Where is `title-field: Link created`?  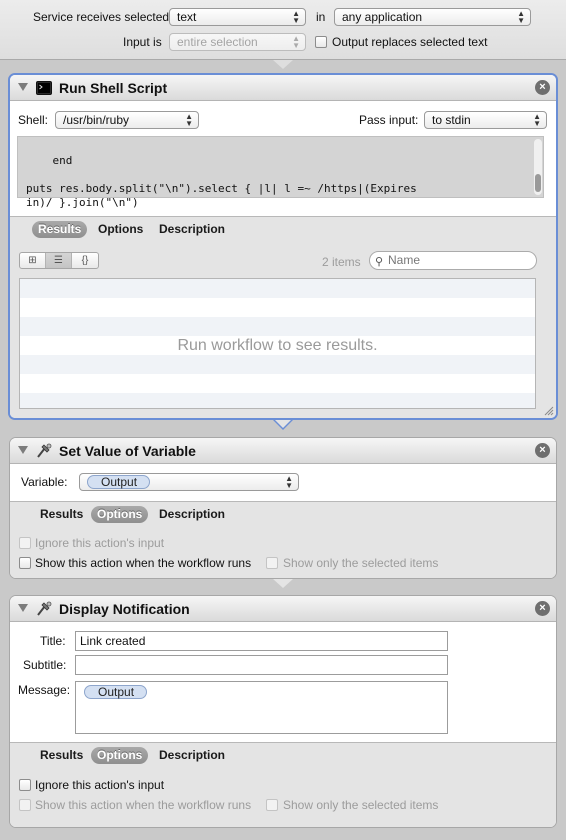
title-field: Link created is located at coordinates (261, 641).